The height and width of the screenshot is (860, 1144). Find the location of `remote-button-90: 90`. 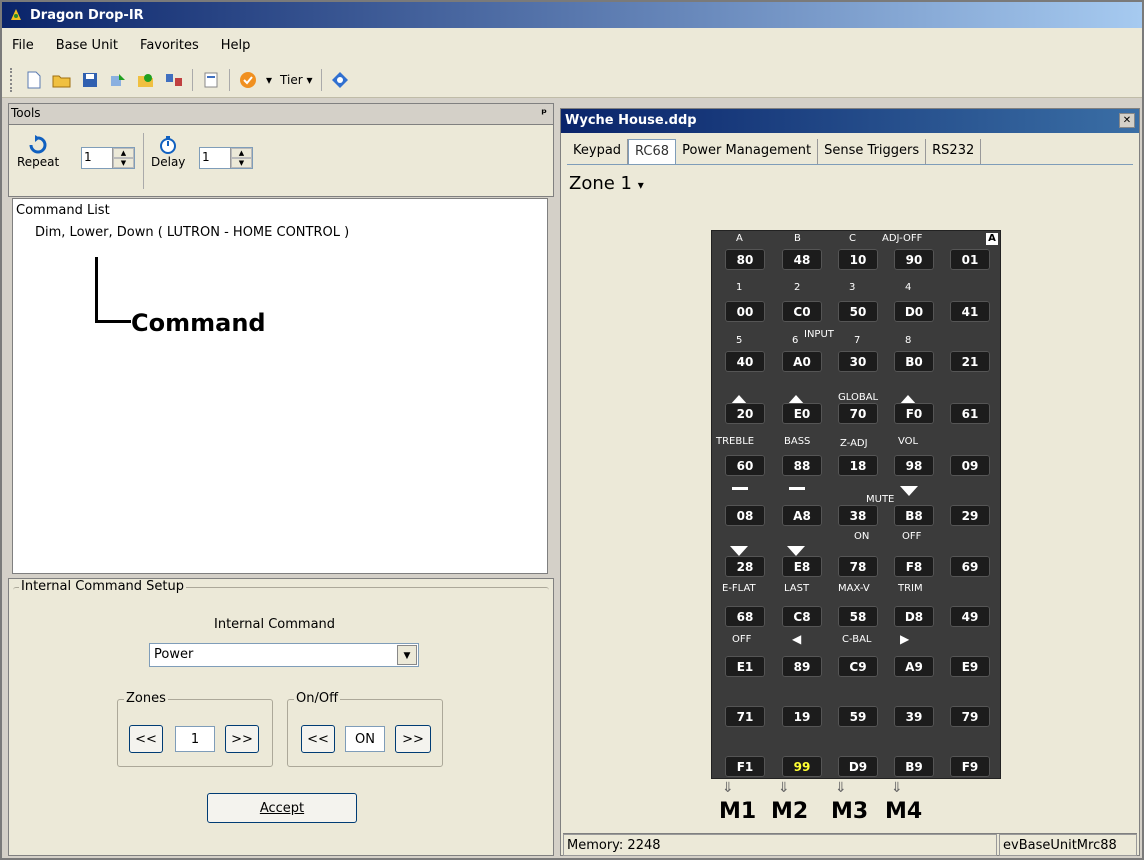

remote-button-90: 90 is located at coordinates (914, 259).